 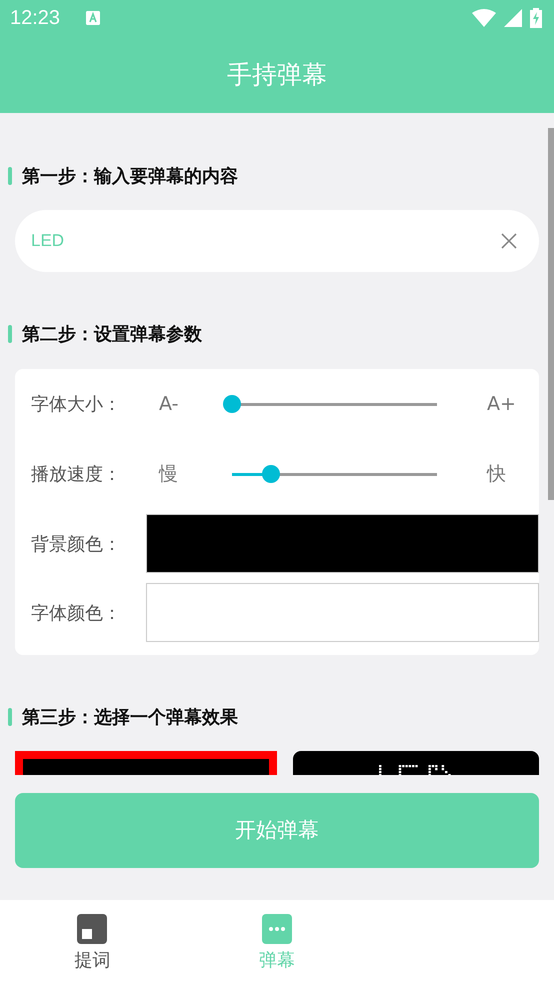 I want to click on step-heading: 第三步：选择一个弹幕效果, so click(x=130, y=717).